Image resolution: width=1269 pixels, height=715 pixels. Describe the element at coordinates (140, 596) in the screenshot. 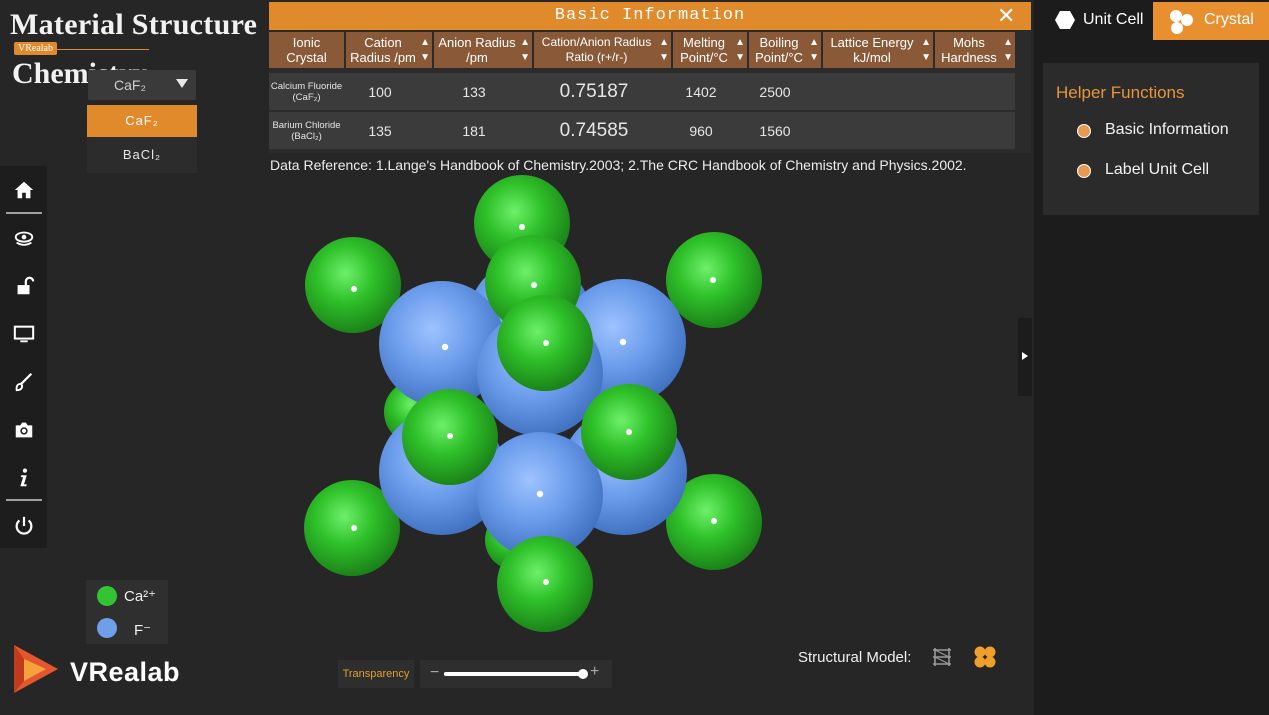

I see `calcium-legend-label: Ca²⁺` at that location.